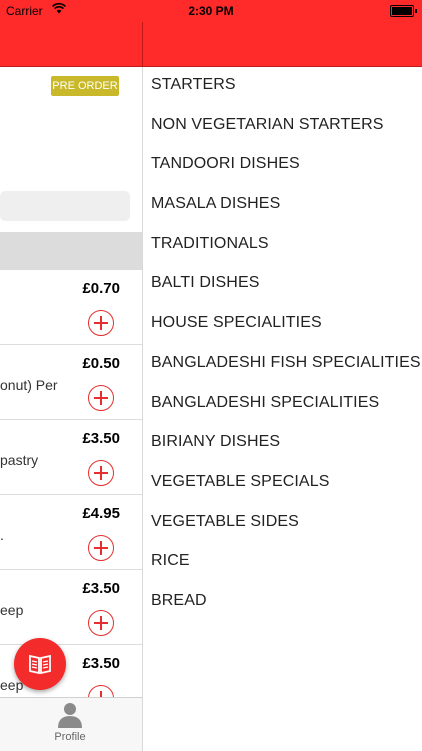 Image resolution: width=422 pixels, height=751 pixels. I want to click on list-item: £3.50 eep, so click(71, 607).